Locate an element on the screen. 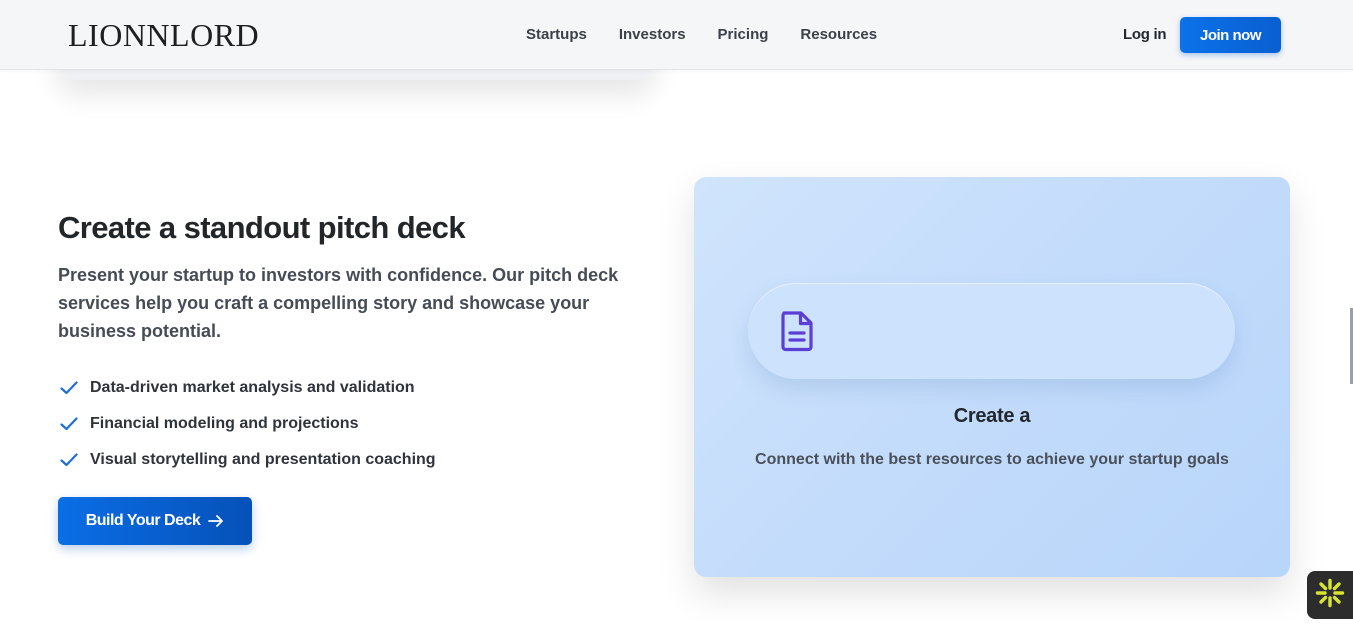  build-your-deck-button: Build Your Deck is located at coordinates (155, 521).